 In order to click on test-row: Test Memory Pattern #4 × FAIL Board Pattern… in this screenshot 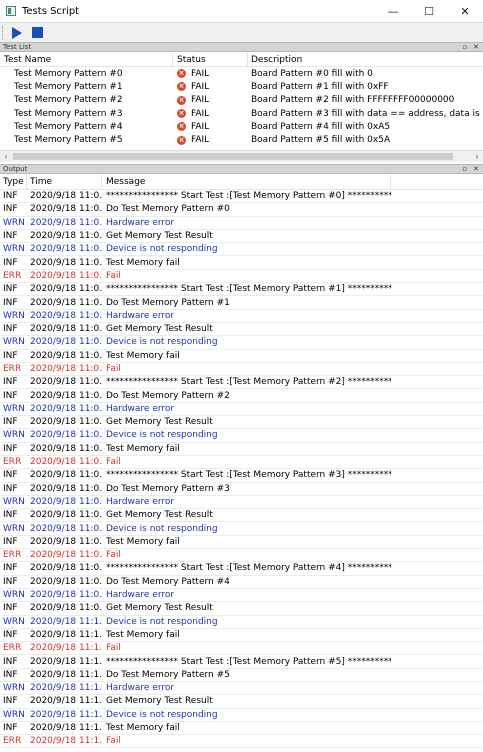, I will do `click(241, 126)`.